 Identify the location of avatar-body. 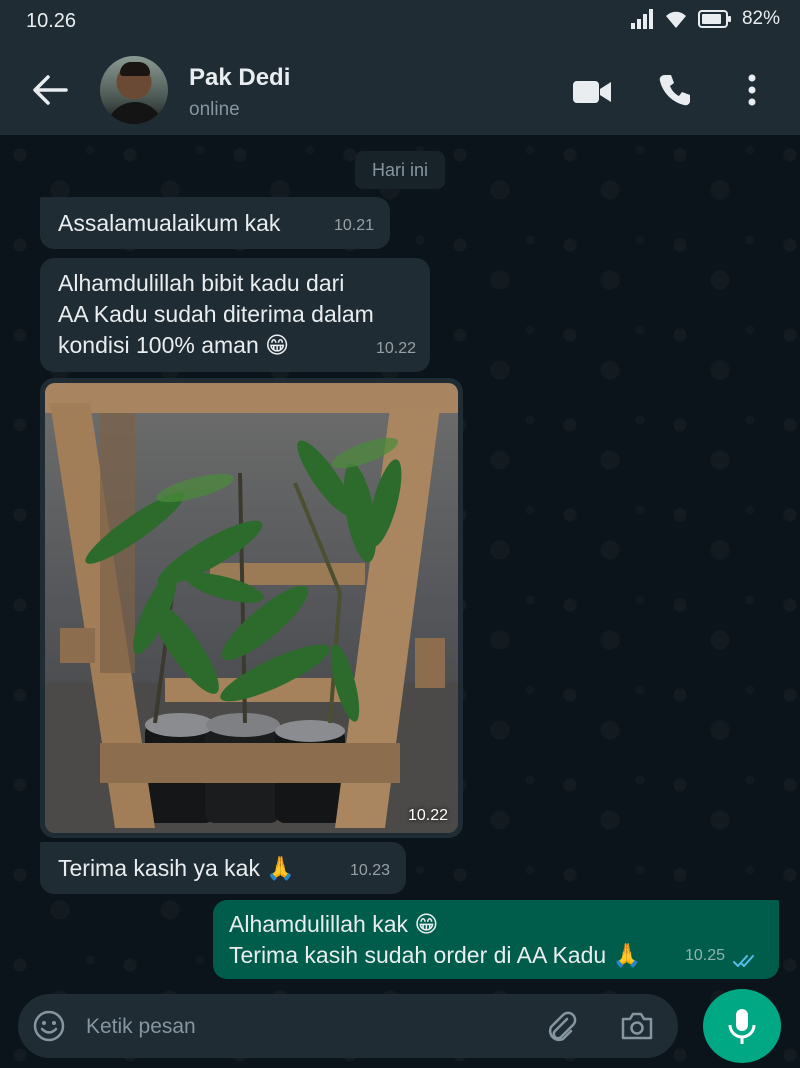
(135, 113).